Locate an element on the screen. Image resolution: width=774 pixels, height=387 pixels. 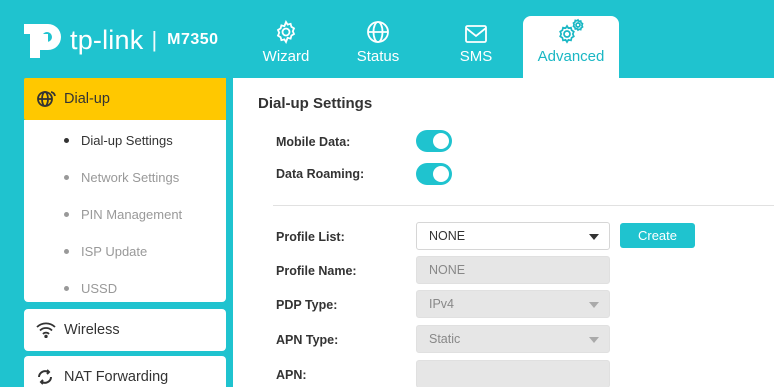
apn-type-select: Static is located at coordinates (513, 339).